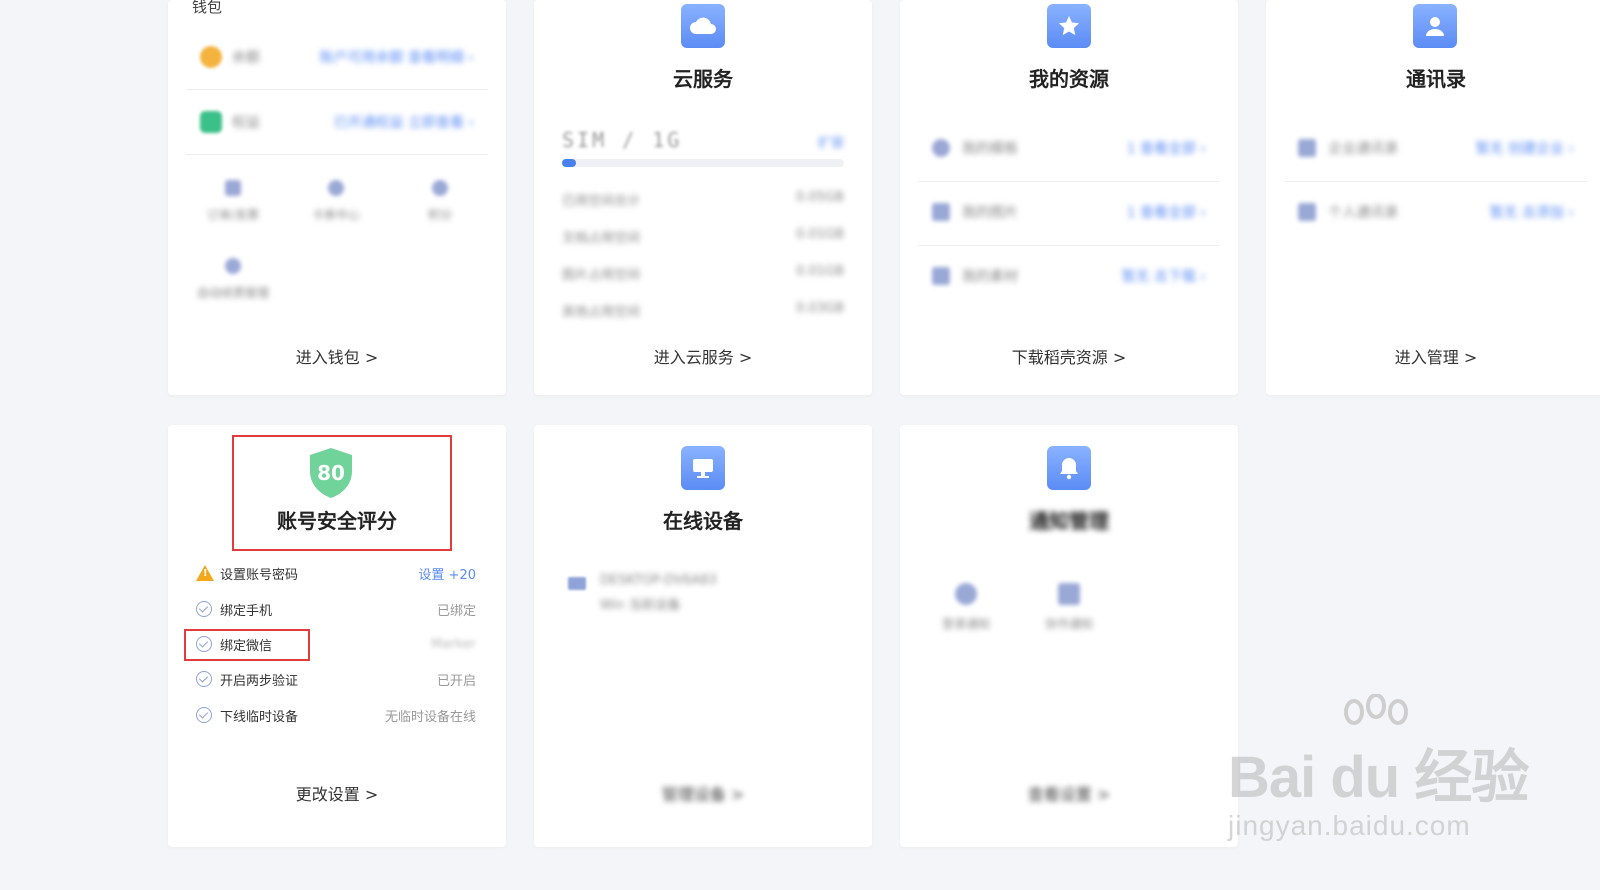 The height and width of the screenshot is (890, 1600). Describe the element at coordinates (703, 356) in the screenshot. I see `enter-cloud-link: 进入云服务 >` at that location.